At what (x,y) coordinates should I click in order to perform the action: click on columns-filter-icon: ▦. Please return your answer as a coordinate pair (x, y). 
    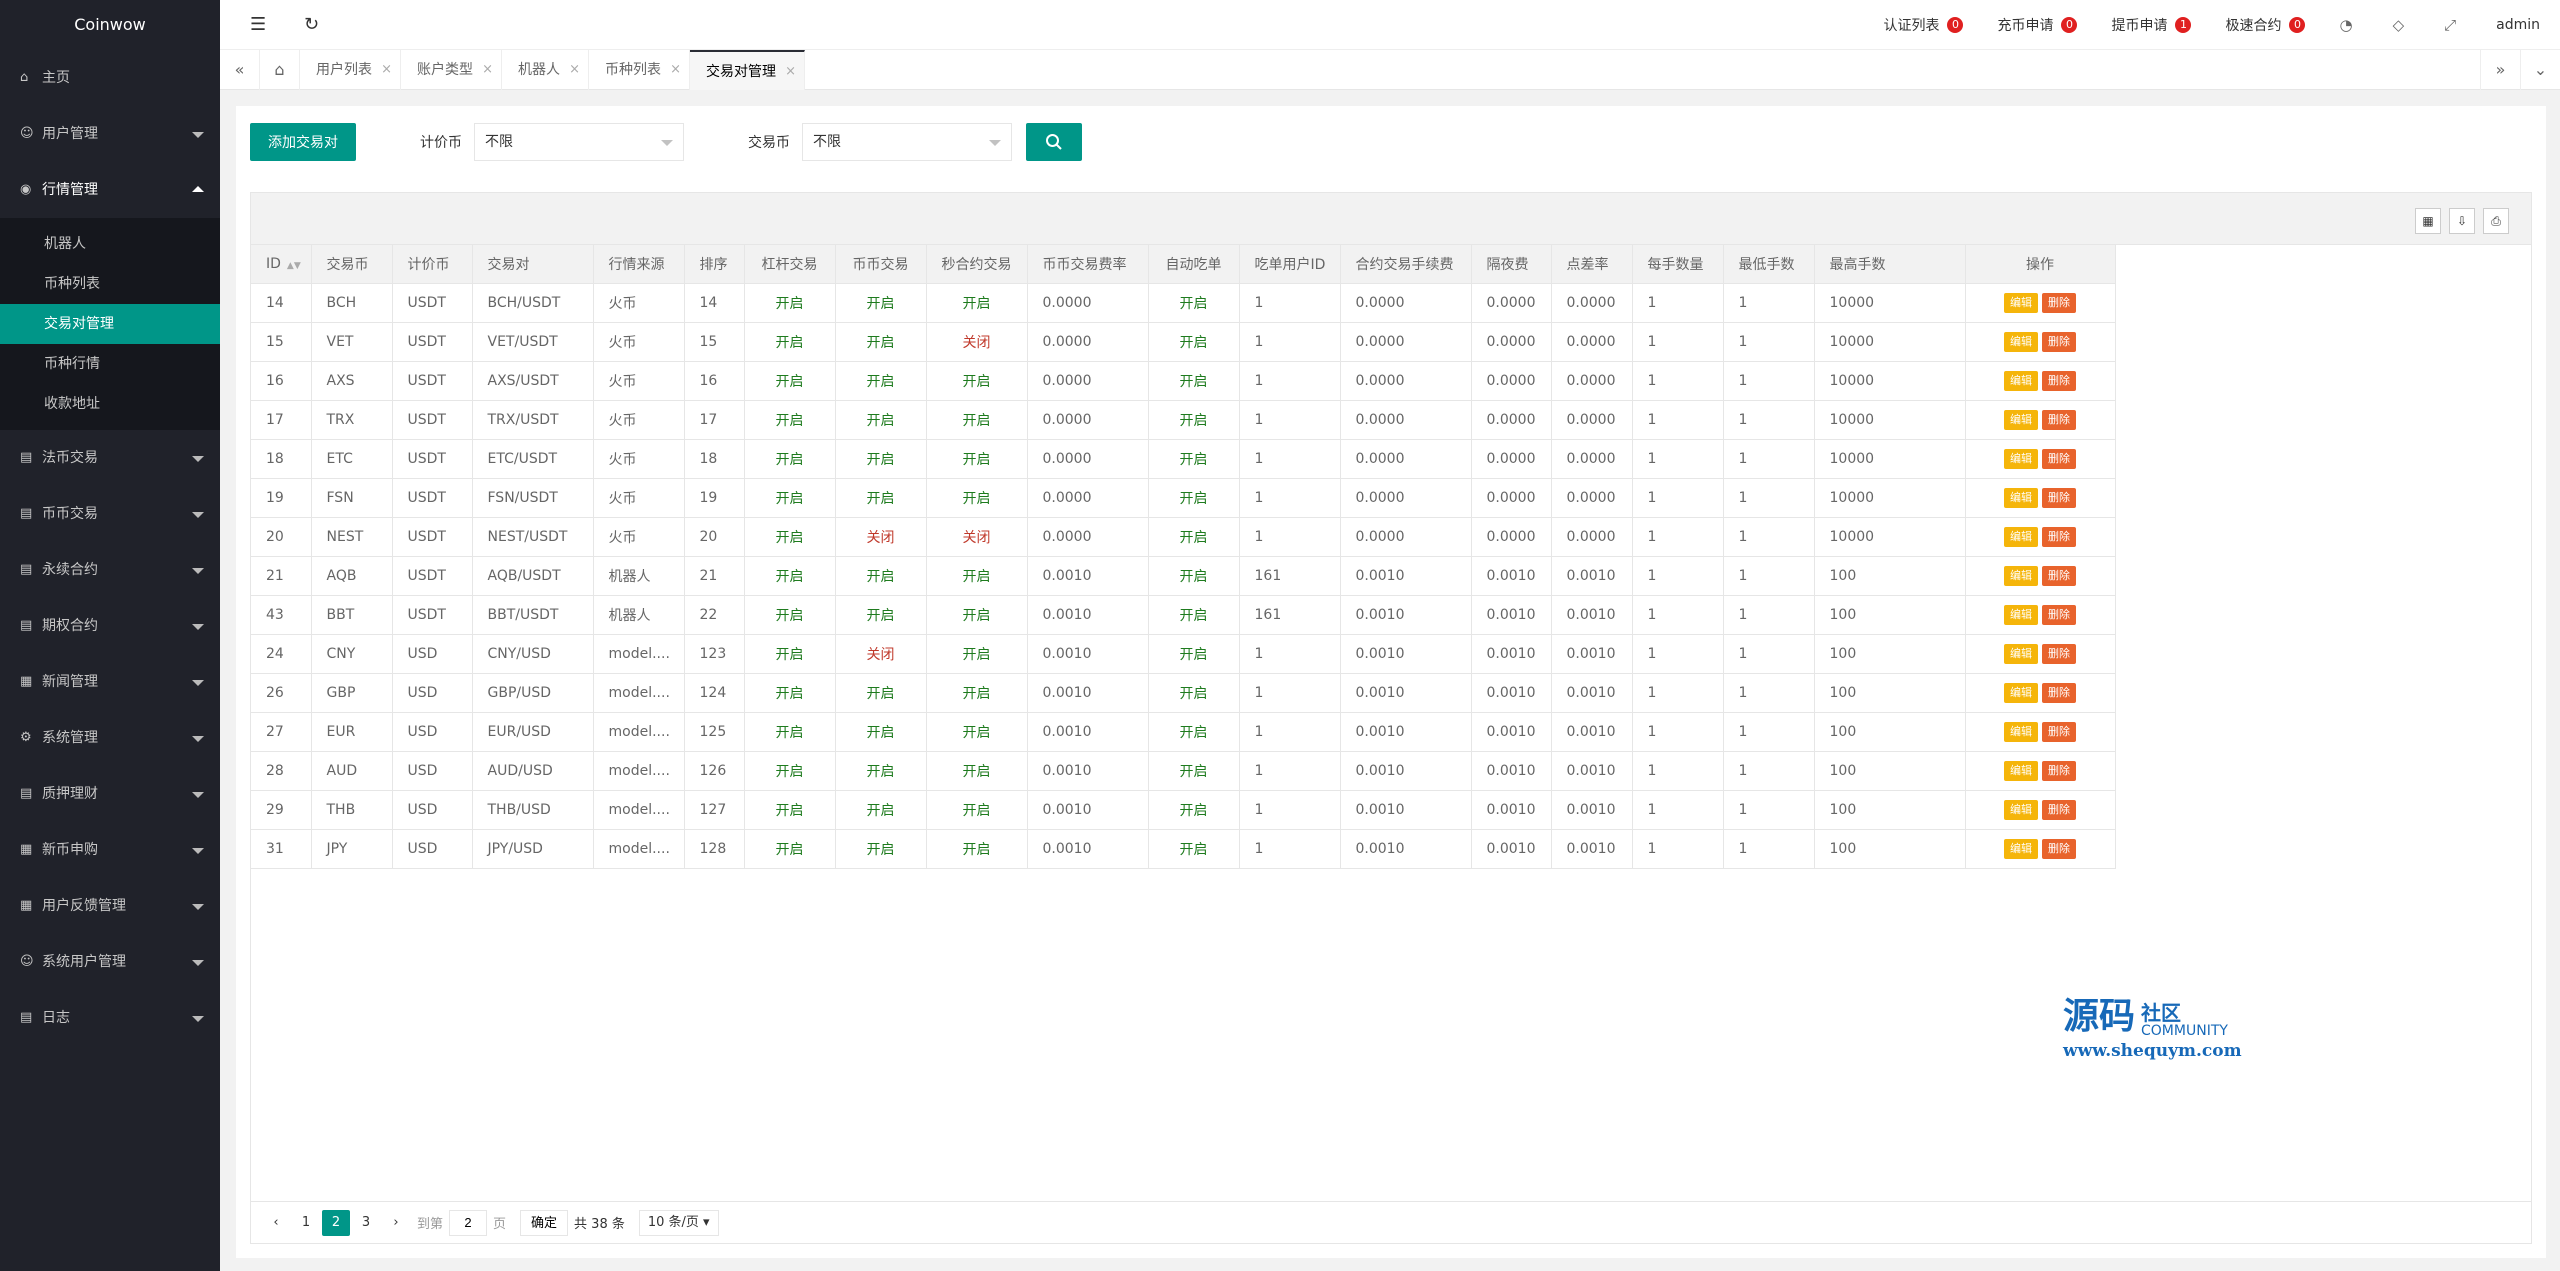
    Looking at the image, I should click on (2428, 221).